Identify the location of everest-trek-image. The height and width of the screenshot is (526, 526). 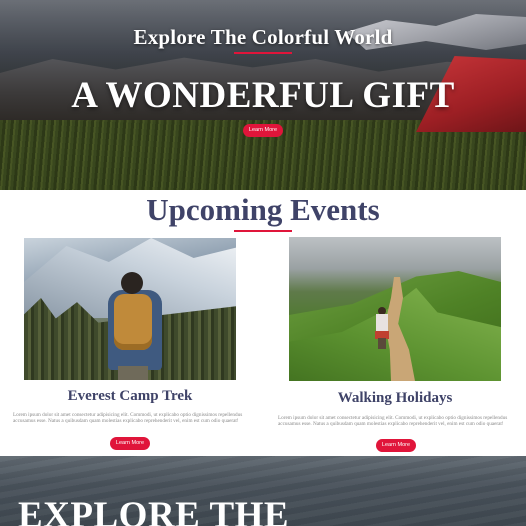
(130, 309).